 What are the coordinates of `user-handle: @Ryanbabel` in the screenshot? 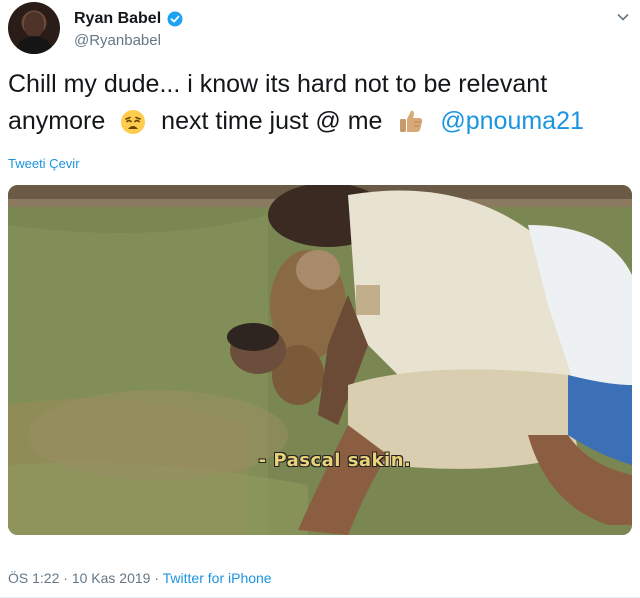 It's located at (117, 40).